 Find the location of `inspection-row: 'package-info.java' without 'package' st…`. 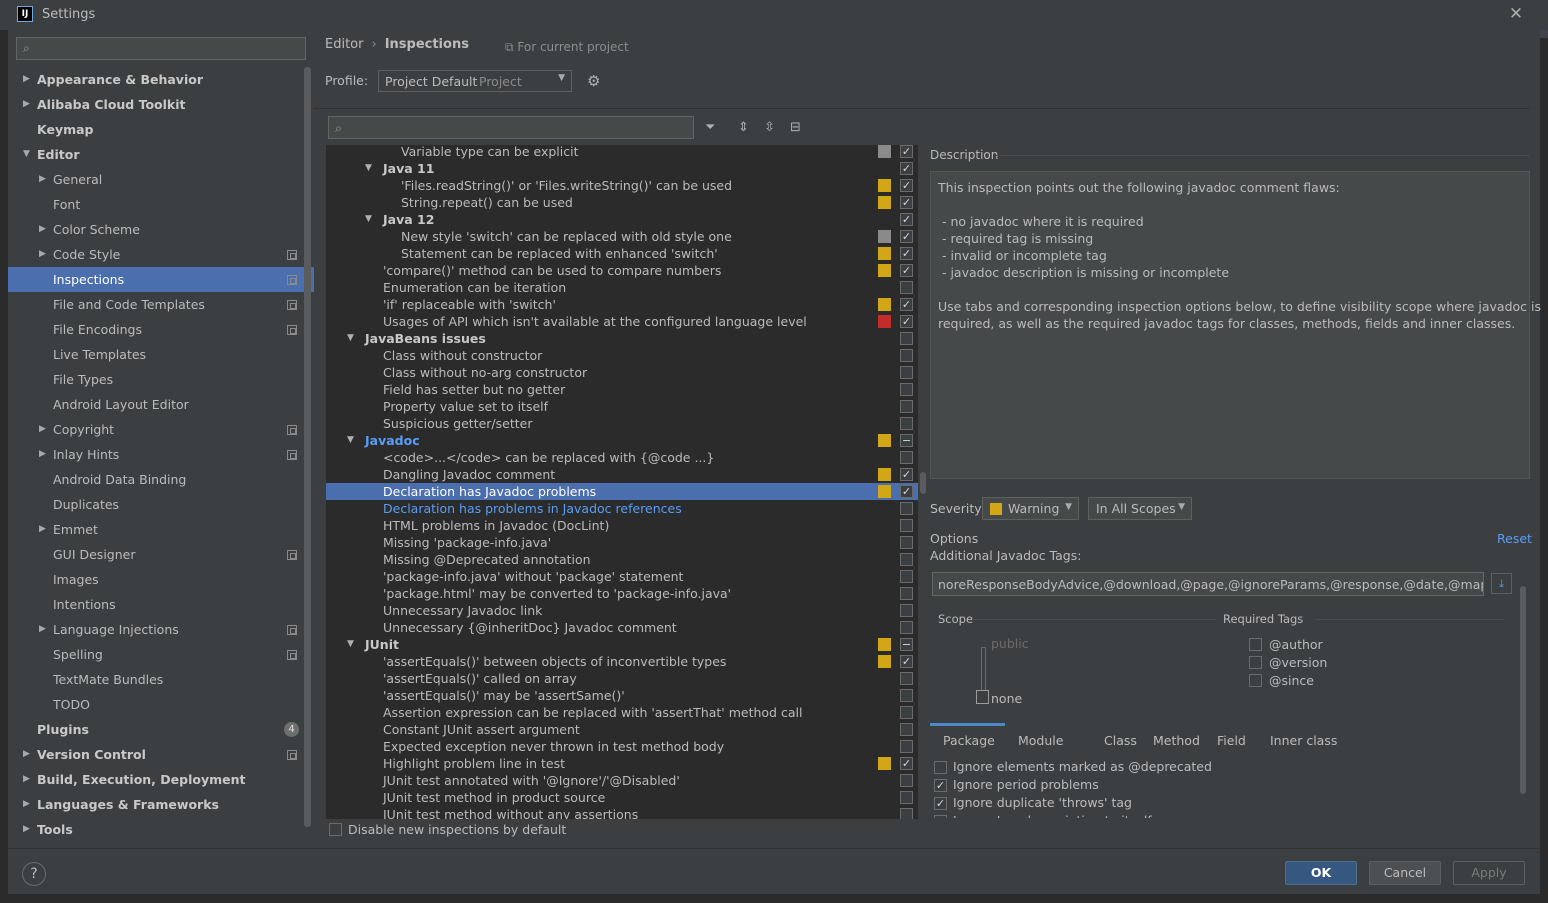

inspection-row: 'package-info.java' without 'package' st… is located at coordinates (622, 576).